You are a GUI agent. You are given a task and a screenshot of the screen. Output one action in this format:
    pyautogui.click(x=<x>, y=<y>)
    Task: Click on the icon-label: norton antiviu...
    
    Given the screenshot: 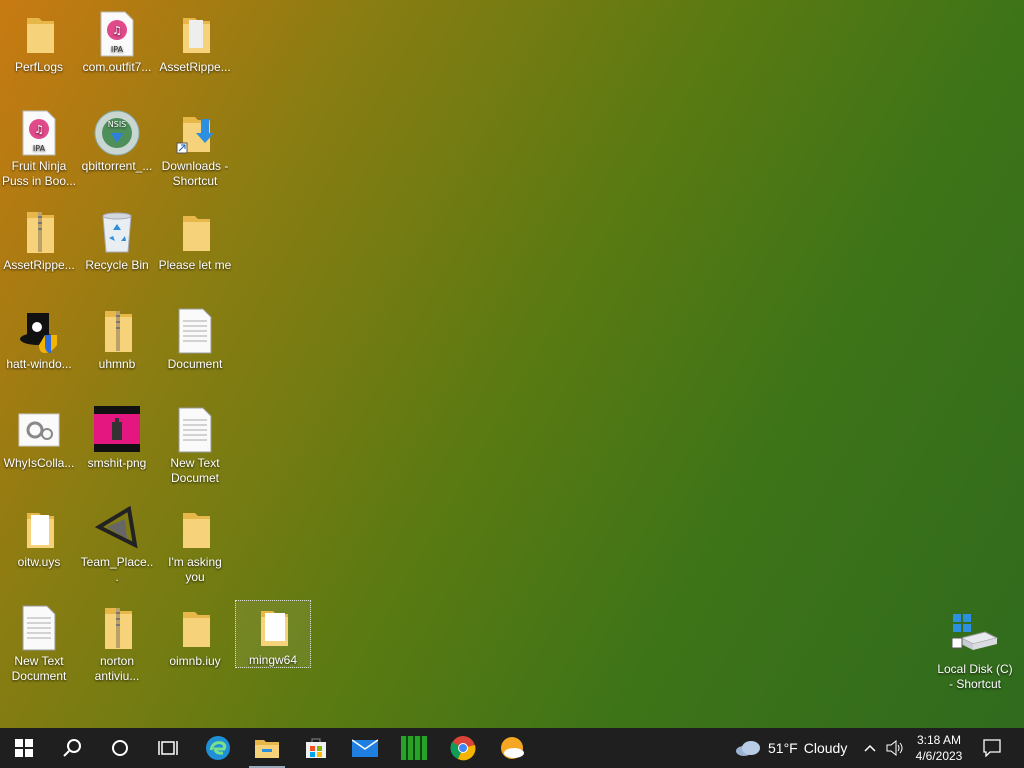 What is the action you would take?
    pyautogui.click(x=117, y=668)
    